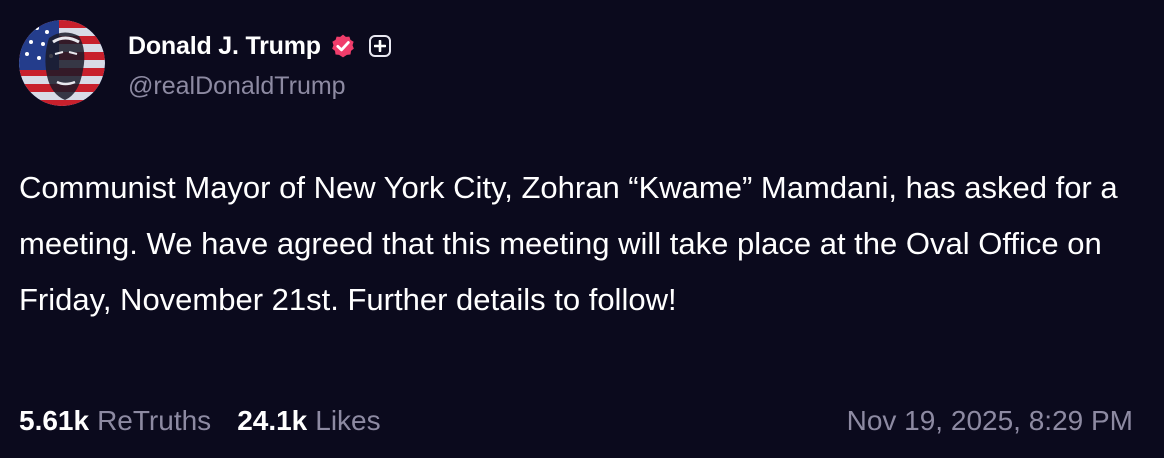 The width and height of the screenshot is (1164, 458). What do you see at coordinates (154, 420) in the screenshot?
I see `retruths-label: ReTruths` at bounding box center [154, 420].